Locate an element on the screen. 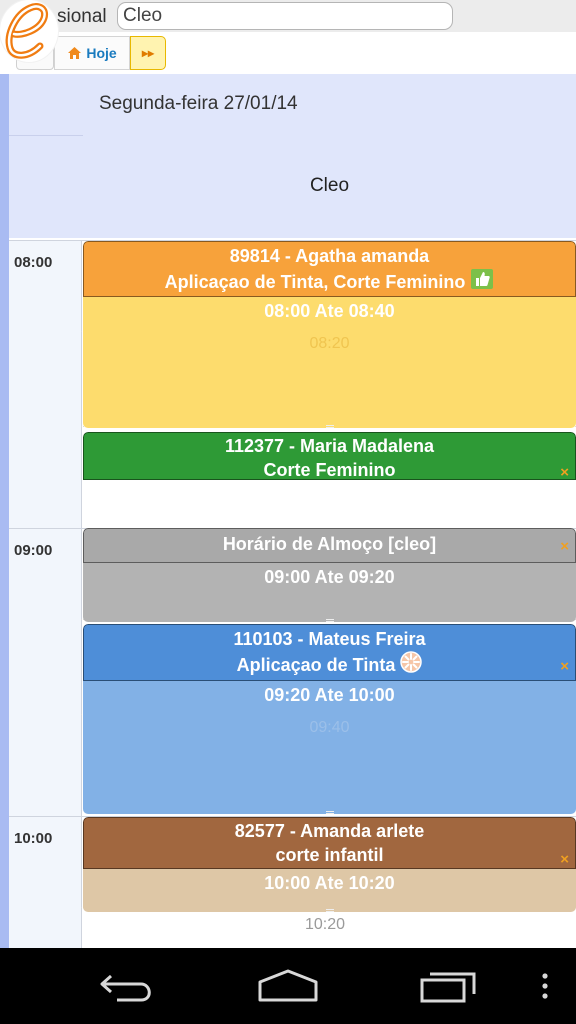 The height and width of the screenshot is (1024, 576). appointment-header: Horário de Almoço [cleo] × is located at coordinates (329, 545).